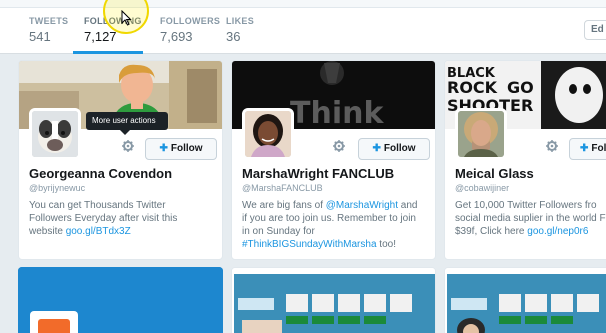  What do you see at coordinates (526, 205) in the screenshot?
I see `bio-line: Get 10,000 Twitter Followers fro` at bounding box center [526, 205].